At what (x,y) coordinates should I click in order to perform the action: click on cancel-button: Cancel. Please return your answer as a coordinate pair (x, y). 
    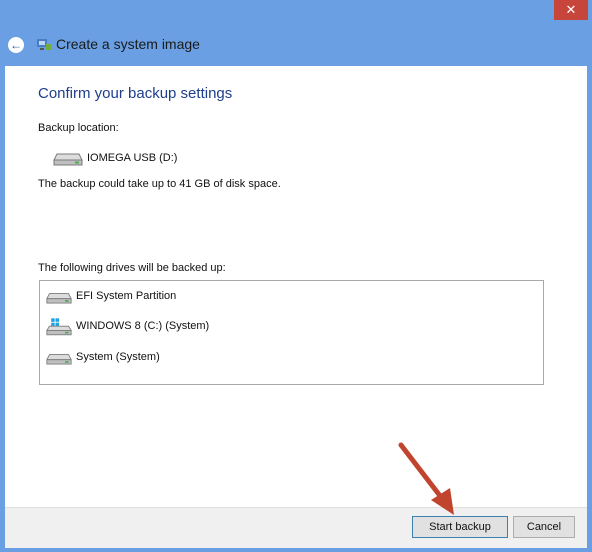
    Looking at the image, I should click on (544, 527).